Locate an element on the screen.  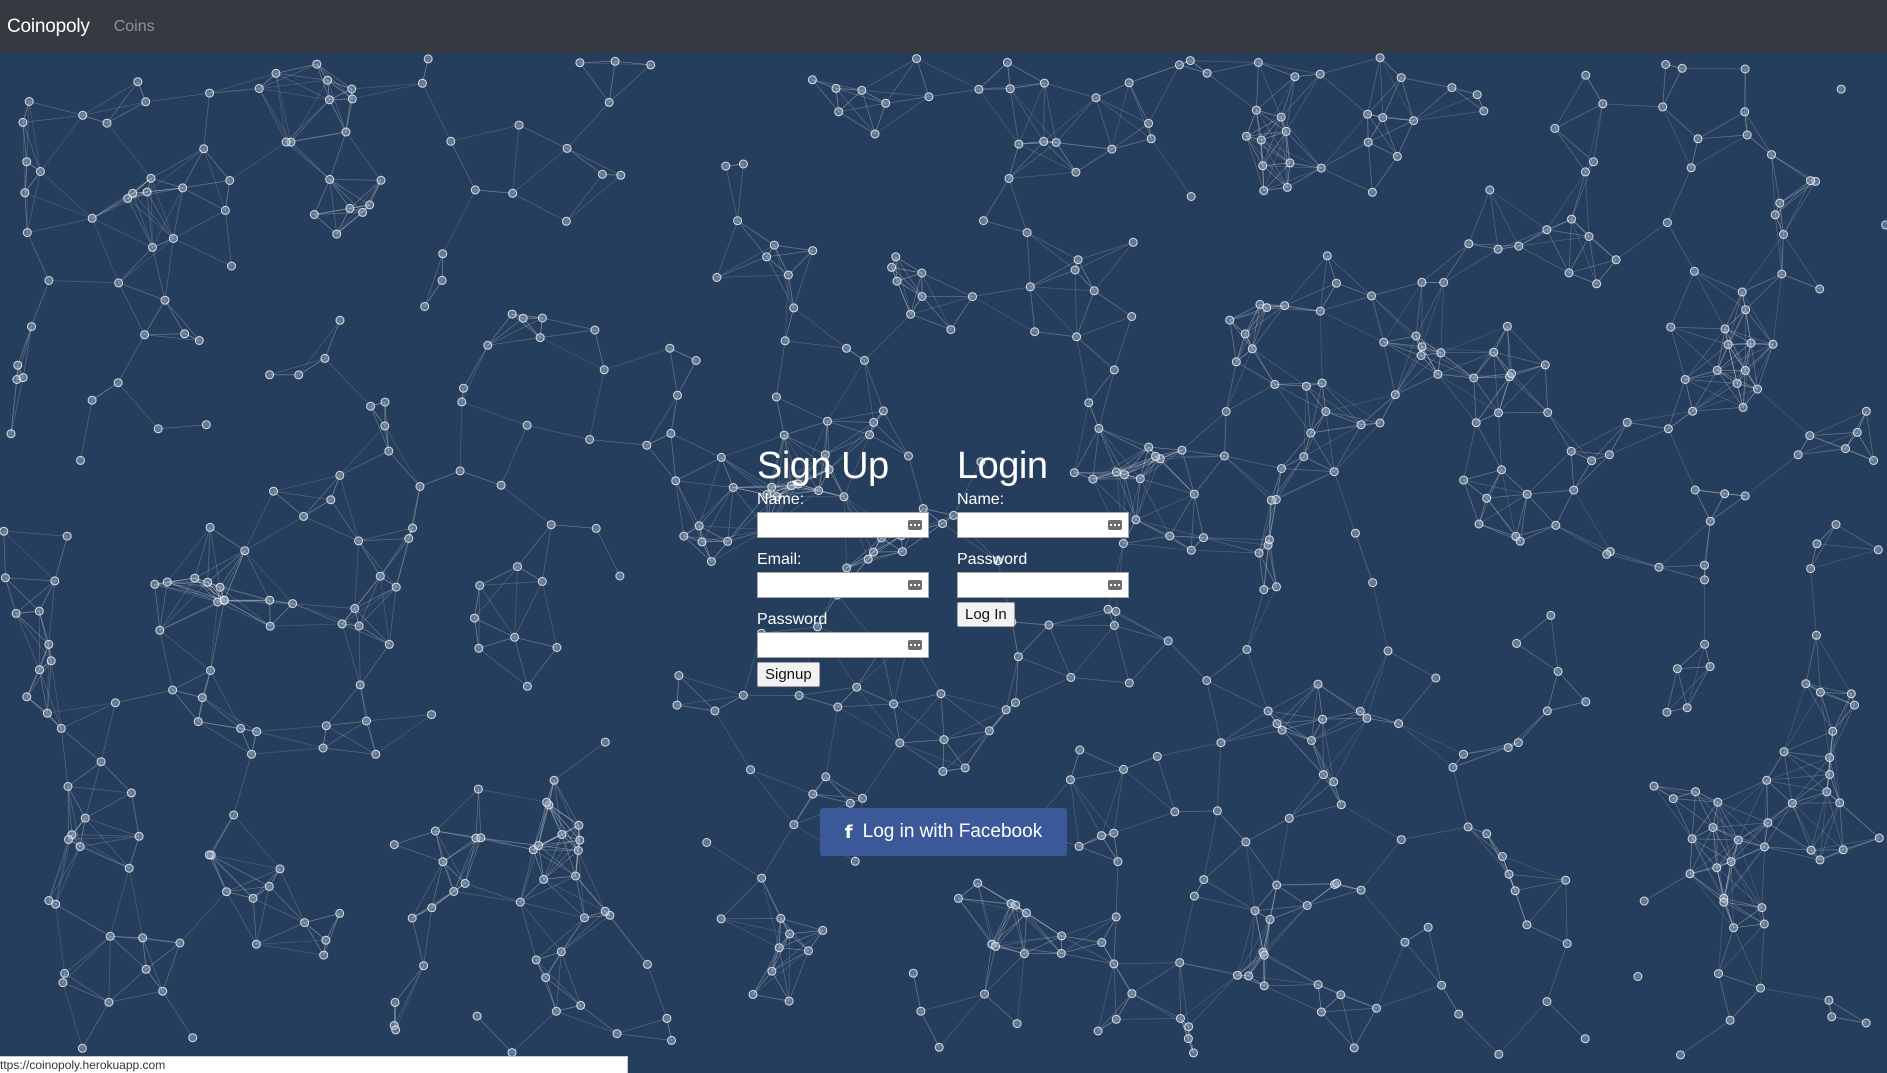
signup-email-label: Email: is located at coordinates (779, 559).